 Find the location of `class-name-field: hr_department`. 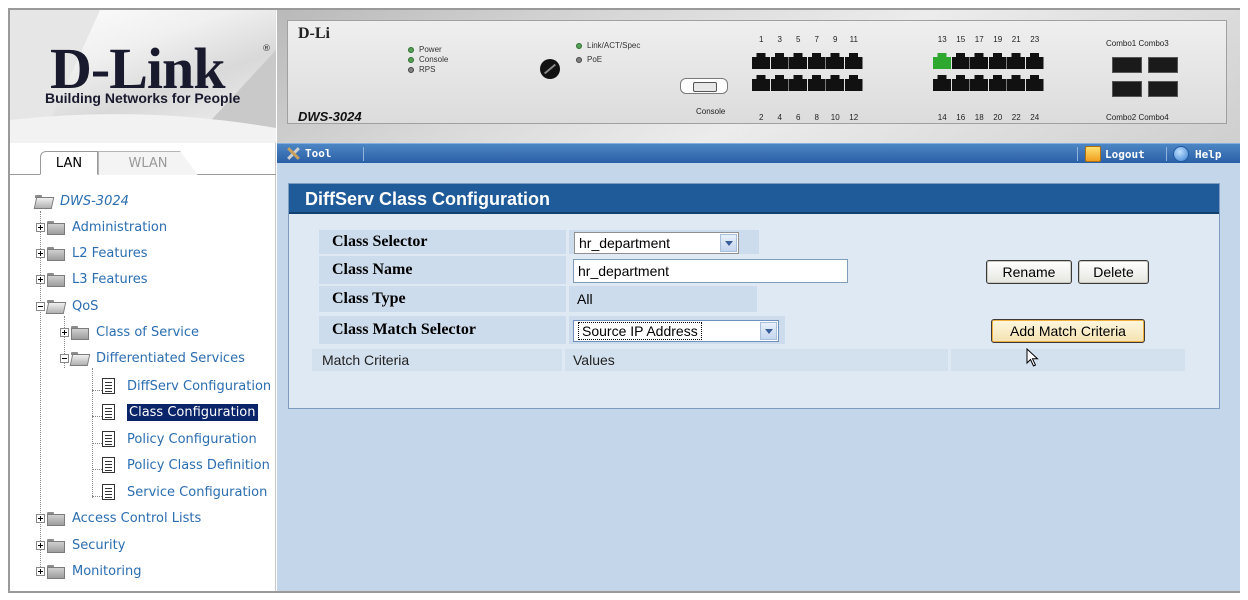

class-name-field: hr_department is located at coordinates (710, 271).